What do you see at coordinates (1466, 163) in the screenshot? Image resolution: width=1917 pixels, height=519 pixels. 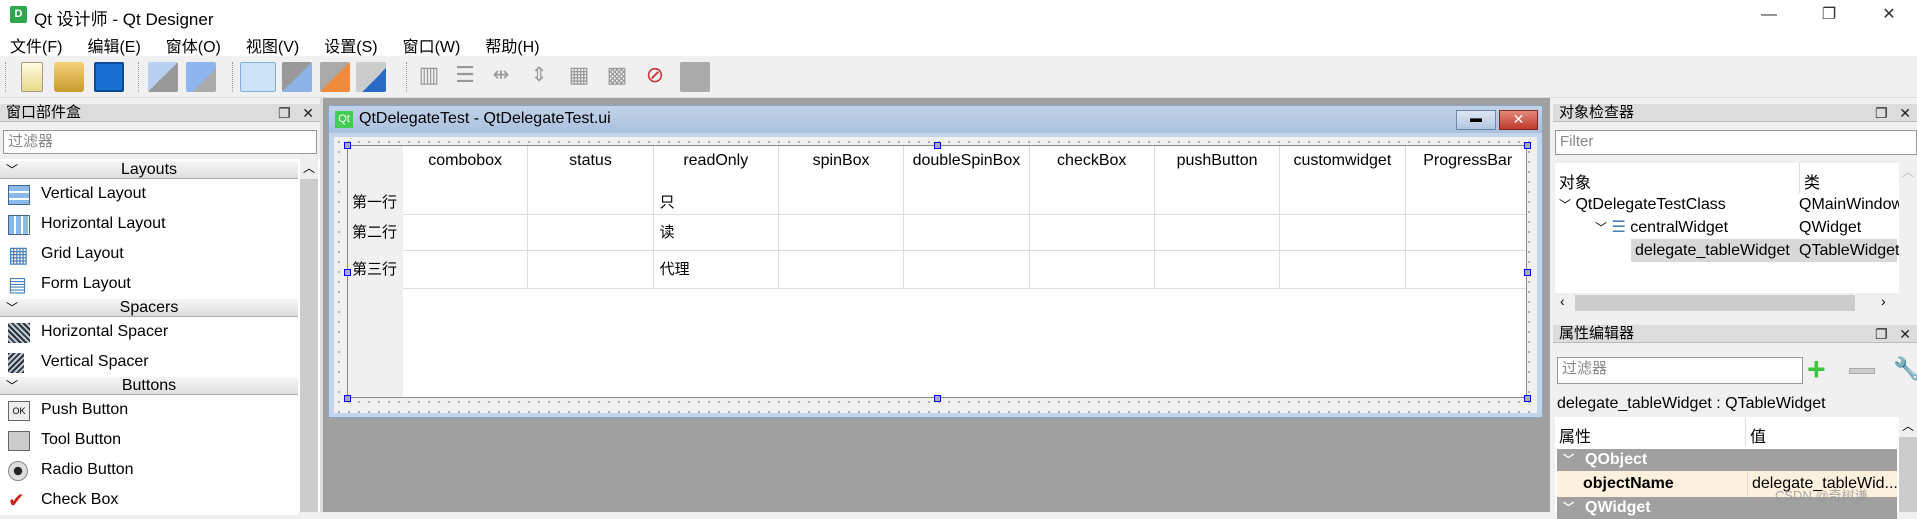 I see `column-header: ProgressBar` at bounding box center [1466, 163].